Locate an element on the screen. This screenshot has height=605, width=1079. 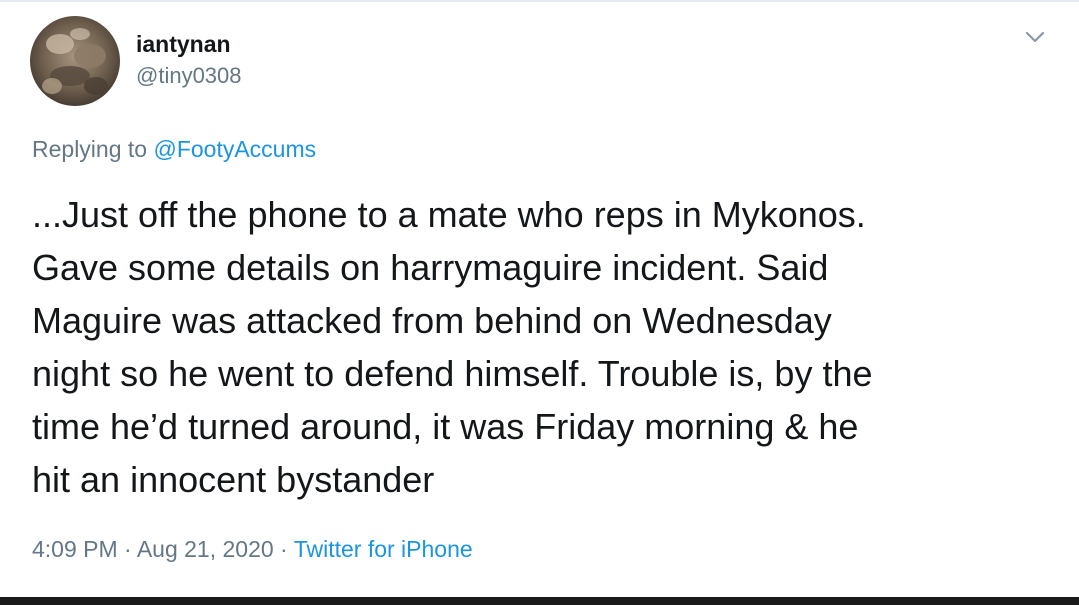
tweet-text-line: hit an innocent bystander is located at coordinates (233, 479).